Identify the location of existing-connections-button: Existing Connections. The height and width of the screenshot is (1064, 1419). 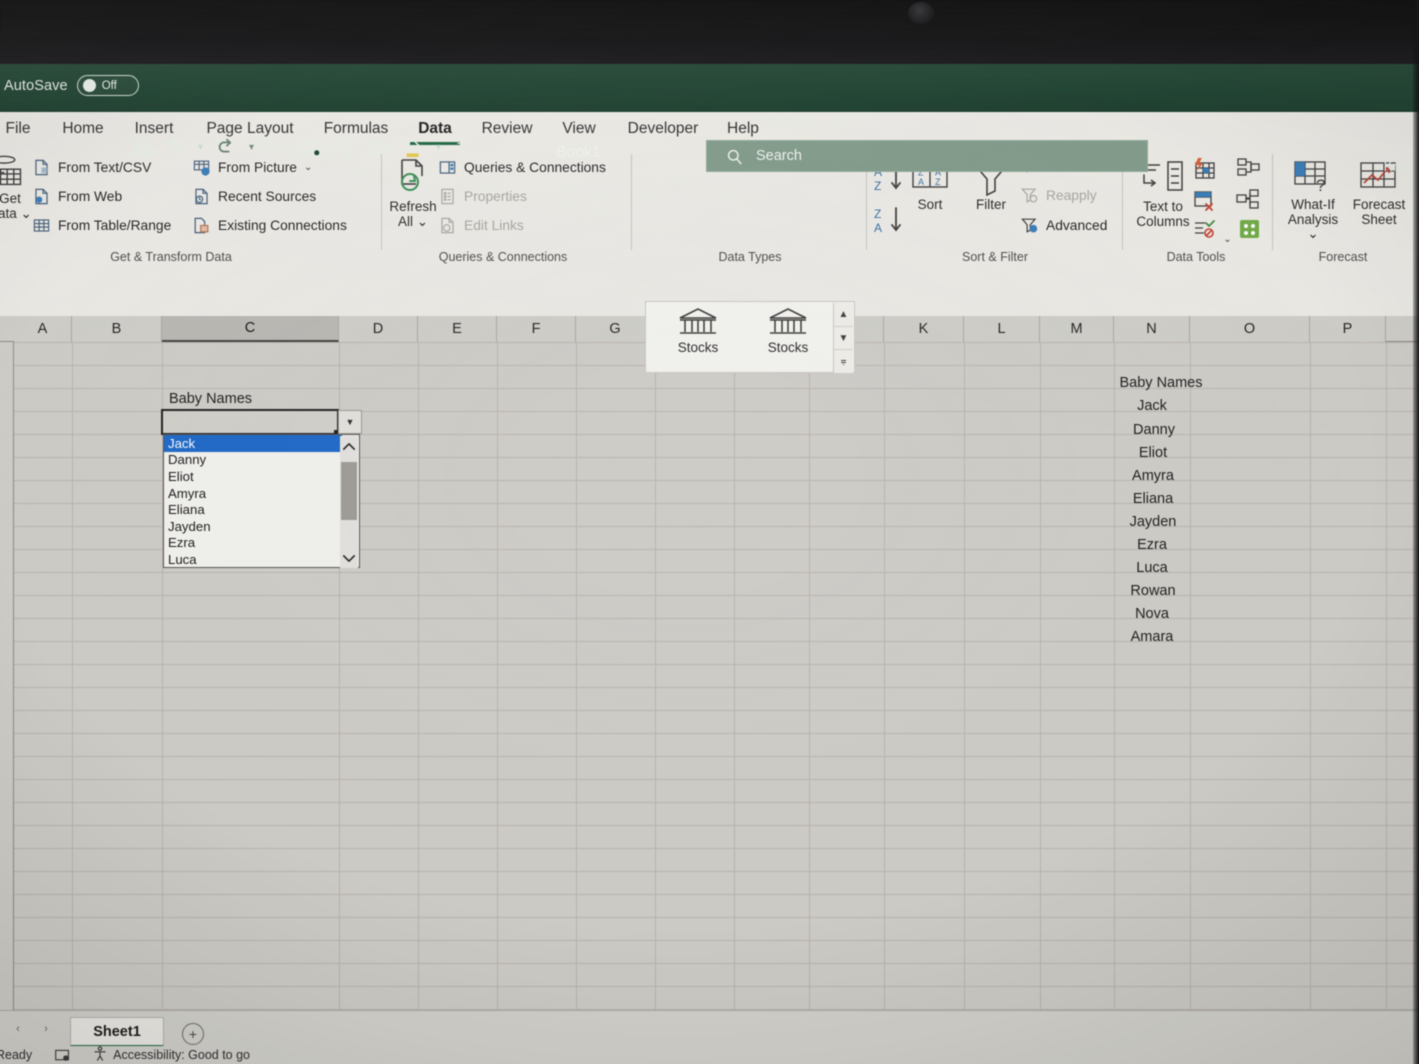
(269, 225).